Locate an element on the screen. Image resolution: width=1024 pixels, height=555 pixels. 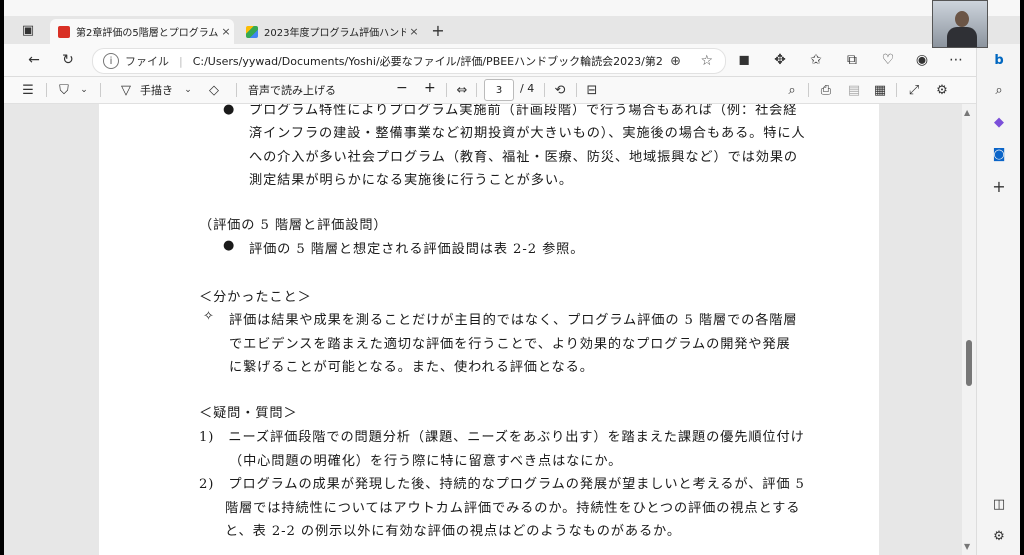
profile-avatar: ◉ is located at coordinates (922, 60).